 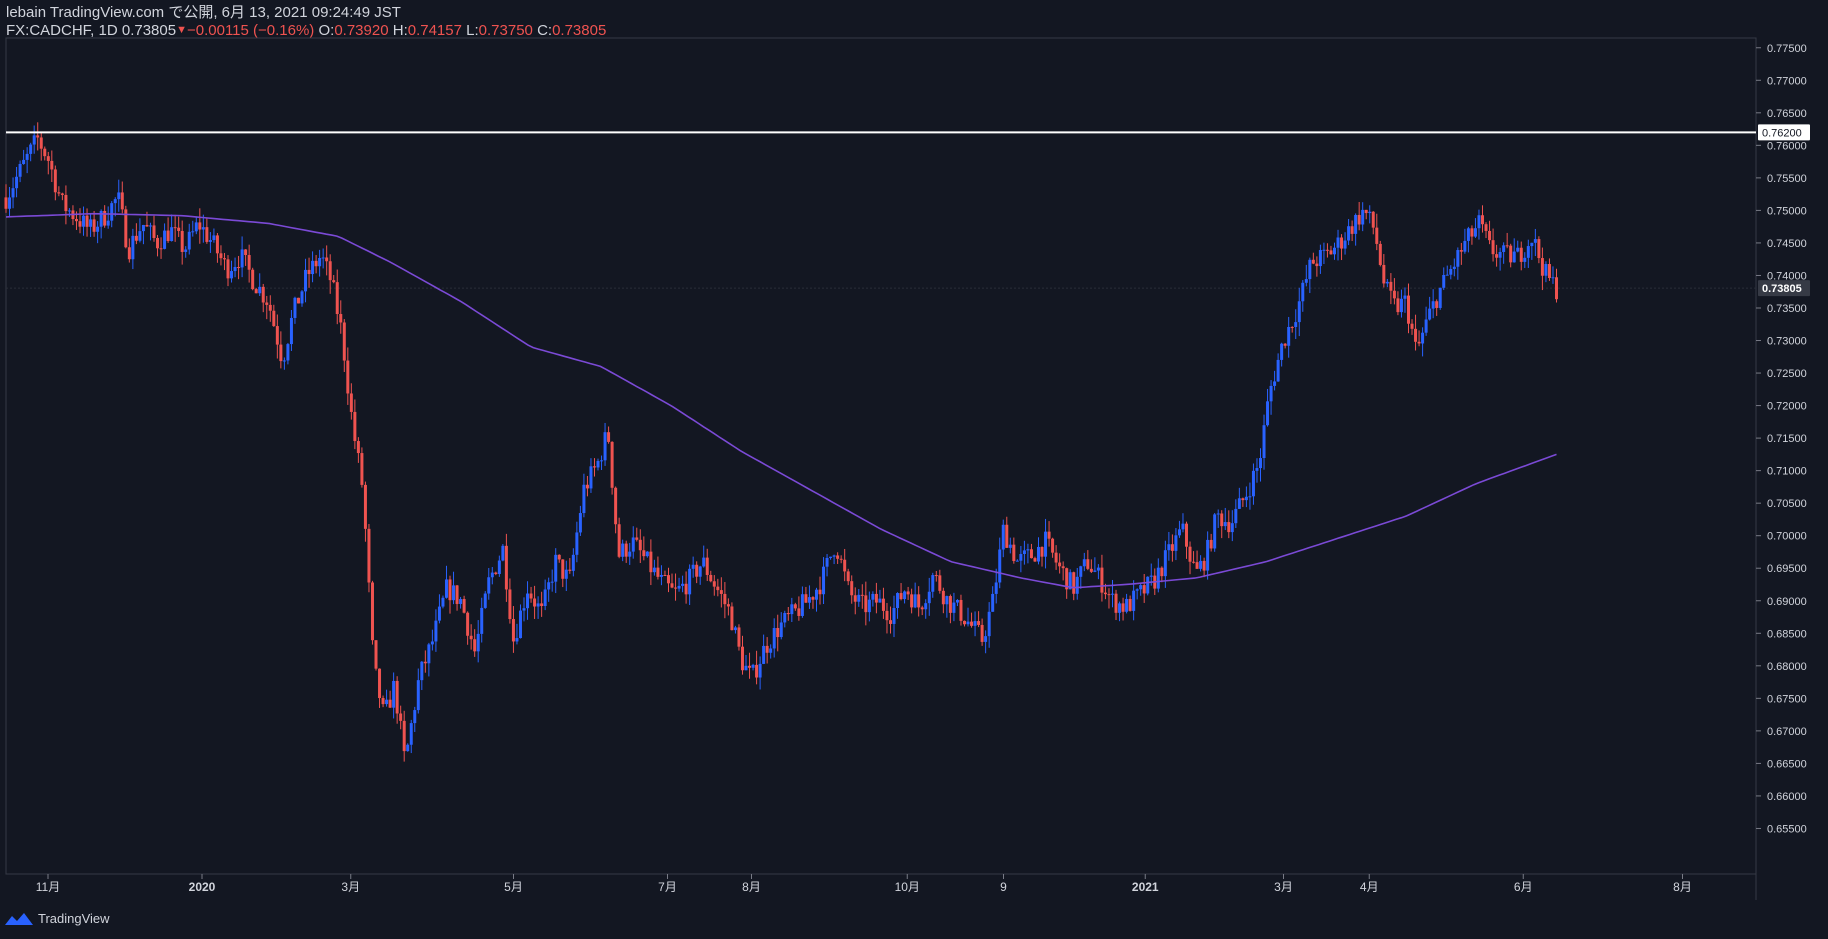 What do you see at coordinates (1787, 146) in the screenshot?
I see `y-tick-label: 0.76000` at bounding box center [1787, 146].